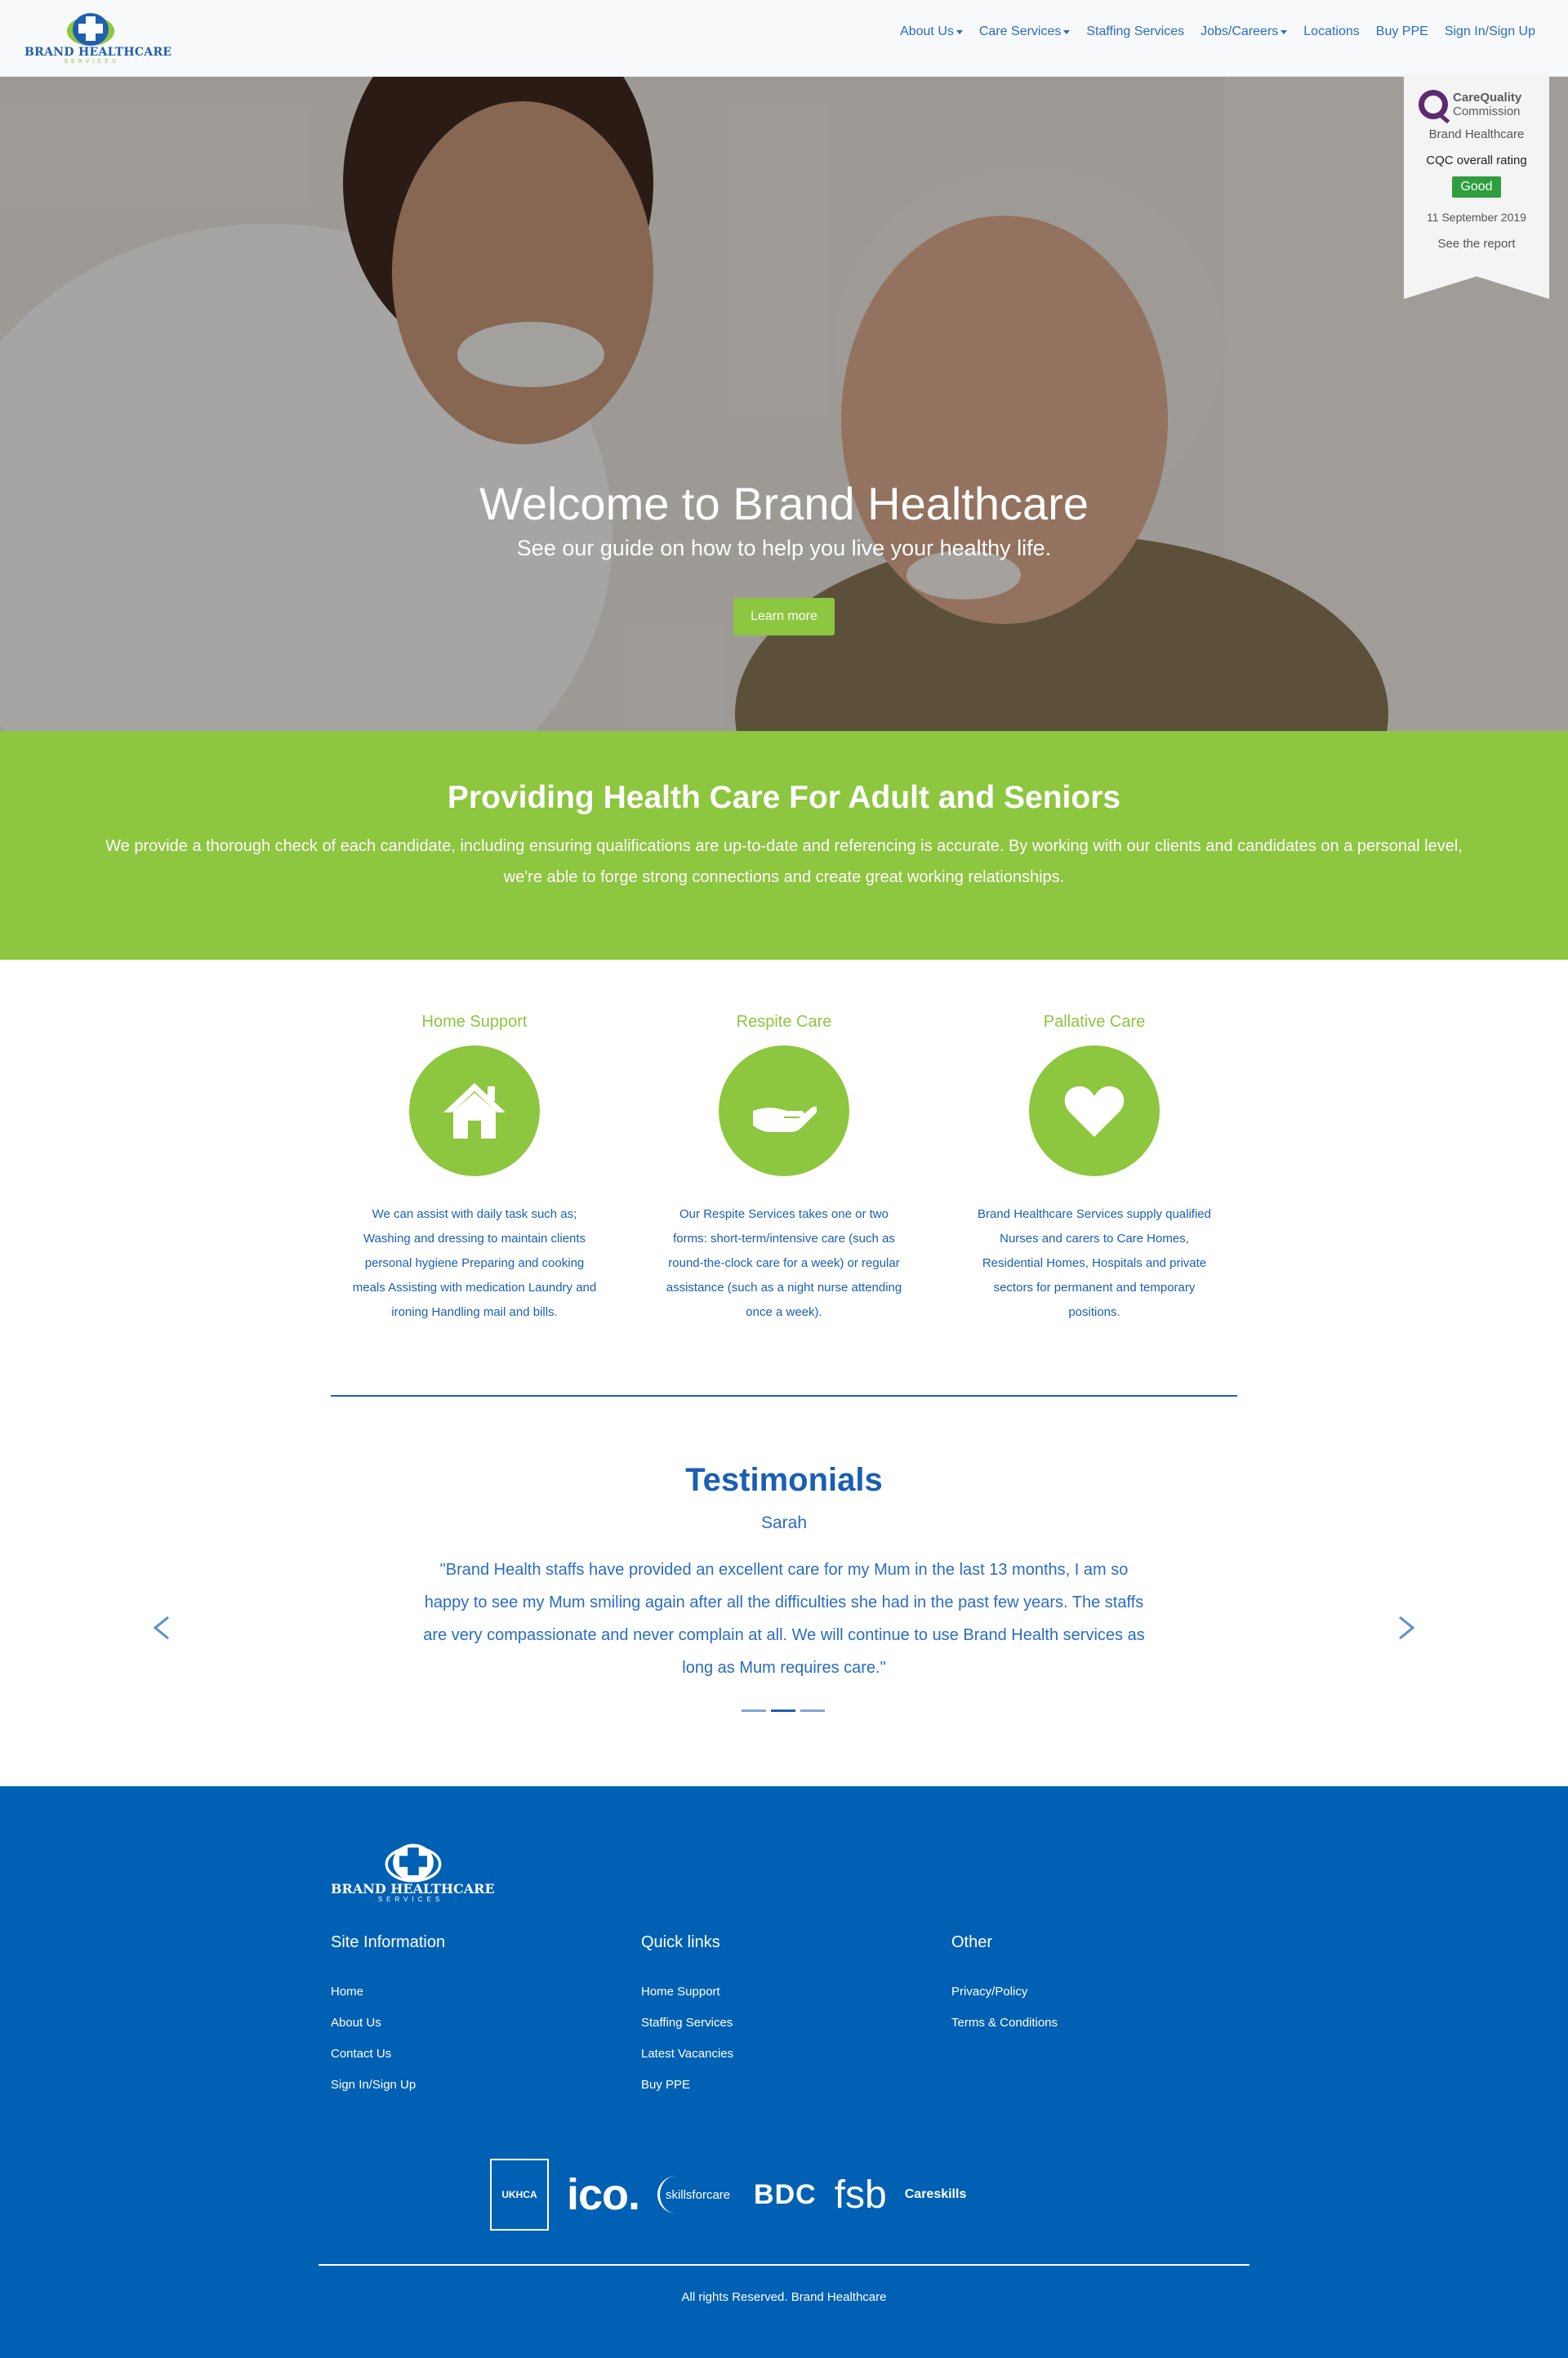 This screenshot has height=2358, width=1568. I want to click on chevron-left-icon, so click(161, 1628).